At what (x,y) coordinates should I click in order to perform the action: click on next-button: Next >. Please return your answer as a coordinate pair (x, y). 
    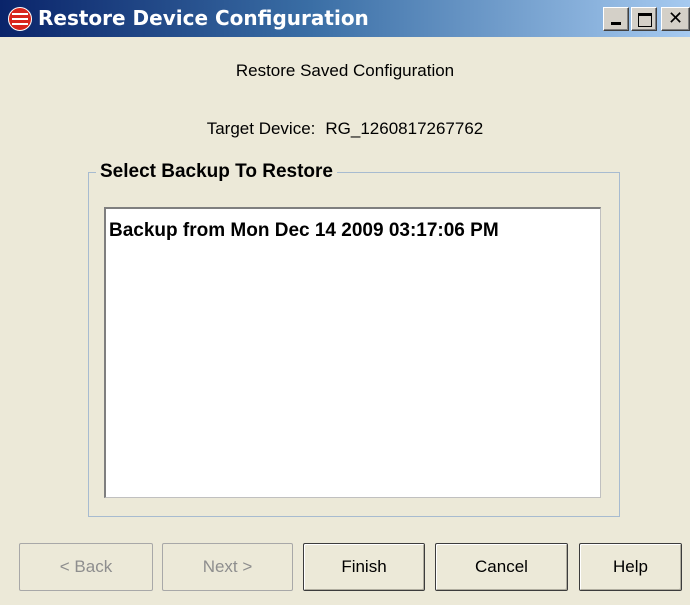
    Looking at the image, I should click on (227, 567).